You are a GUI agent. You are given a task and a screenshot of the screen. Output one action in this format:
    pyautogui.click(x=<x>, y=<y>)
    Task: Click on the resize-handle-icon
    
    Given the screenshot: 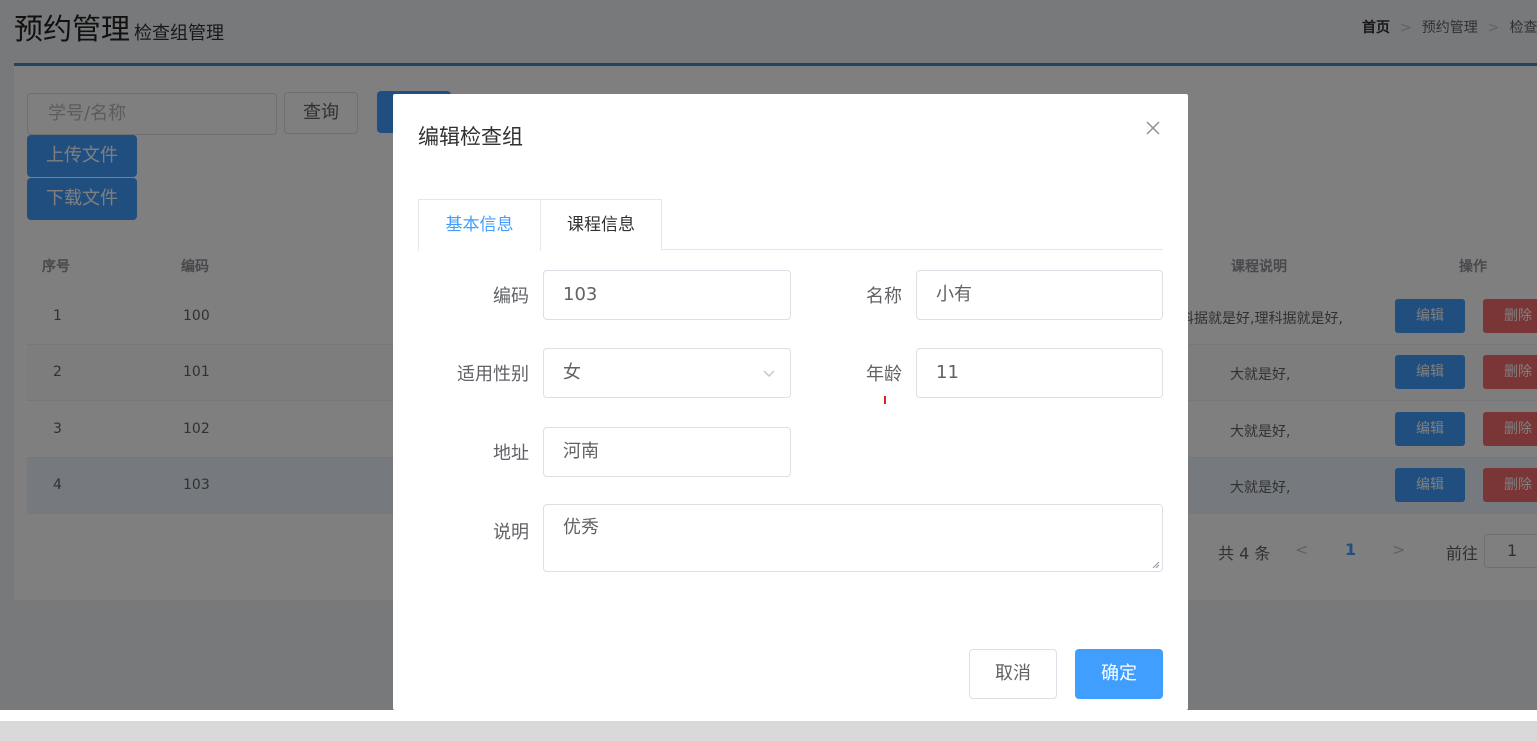 What is the action you would take?
    pyautogui.click(x=1155, y=564)
    